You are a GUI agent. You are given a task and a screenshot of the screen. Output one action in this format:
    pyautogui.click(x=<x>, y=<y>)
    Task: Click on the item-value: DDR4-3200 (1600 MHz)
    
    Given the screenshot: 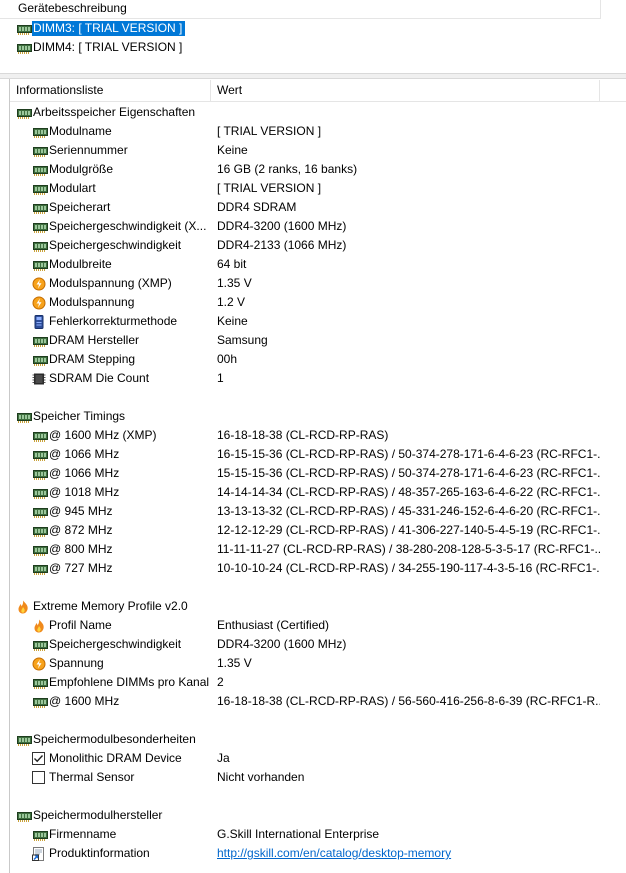 What is the action you would take?
    pyautogui.click(x=282, y=644)
    